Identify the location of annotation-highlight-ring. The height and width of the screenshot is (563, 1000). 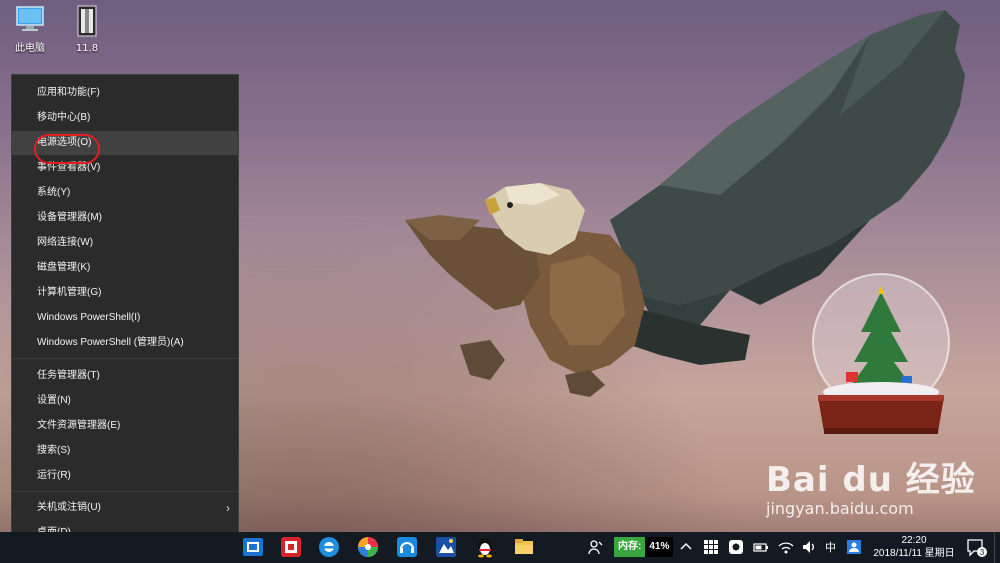
(67, 149).